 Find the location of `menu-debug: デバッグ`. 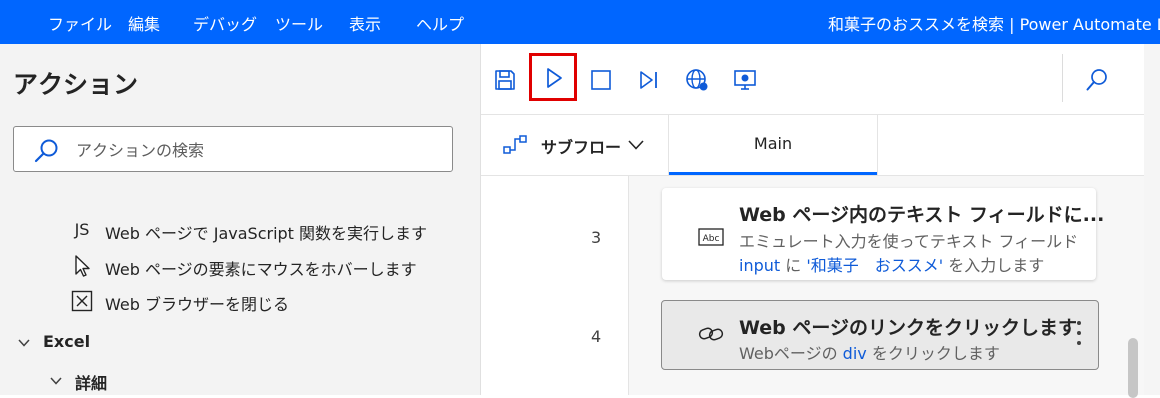

menu-debug: デバッグ is located at coordinates (225, 23).